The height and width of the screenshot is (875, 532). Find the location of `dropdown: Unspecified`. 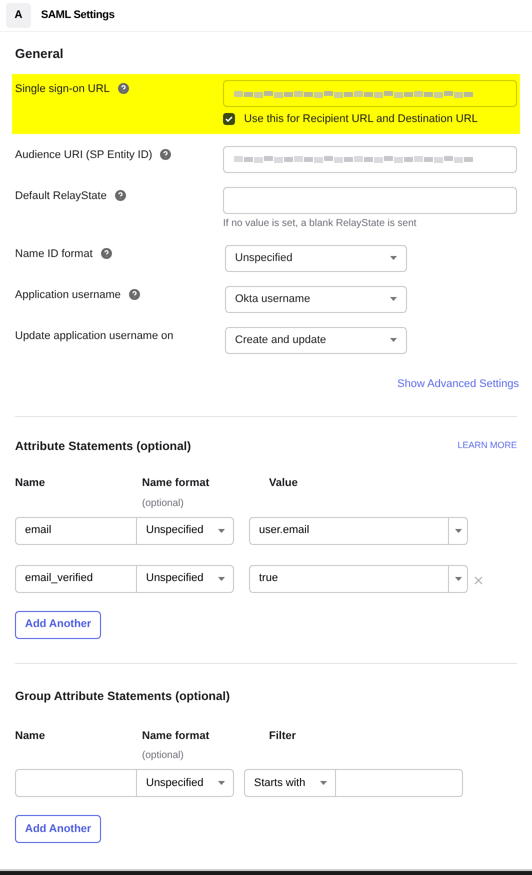

dropdown: Unspecified is located at coordinates (316, 258).